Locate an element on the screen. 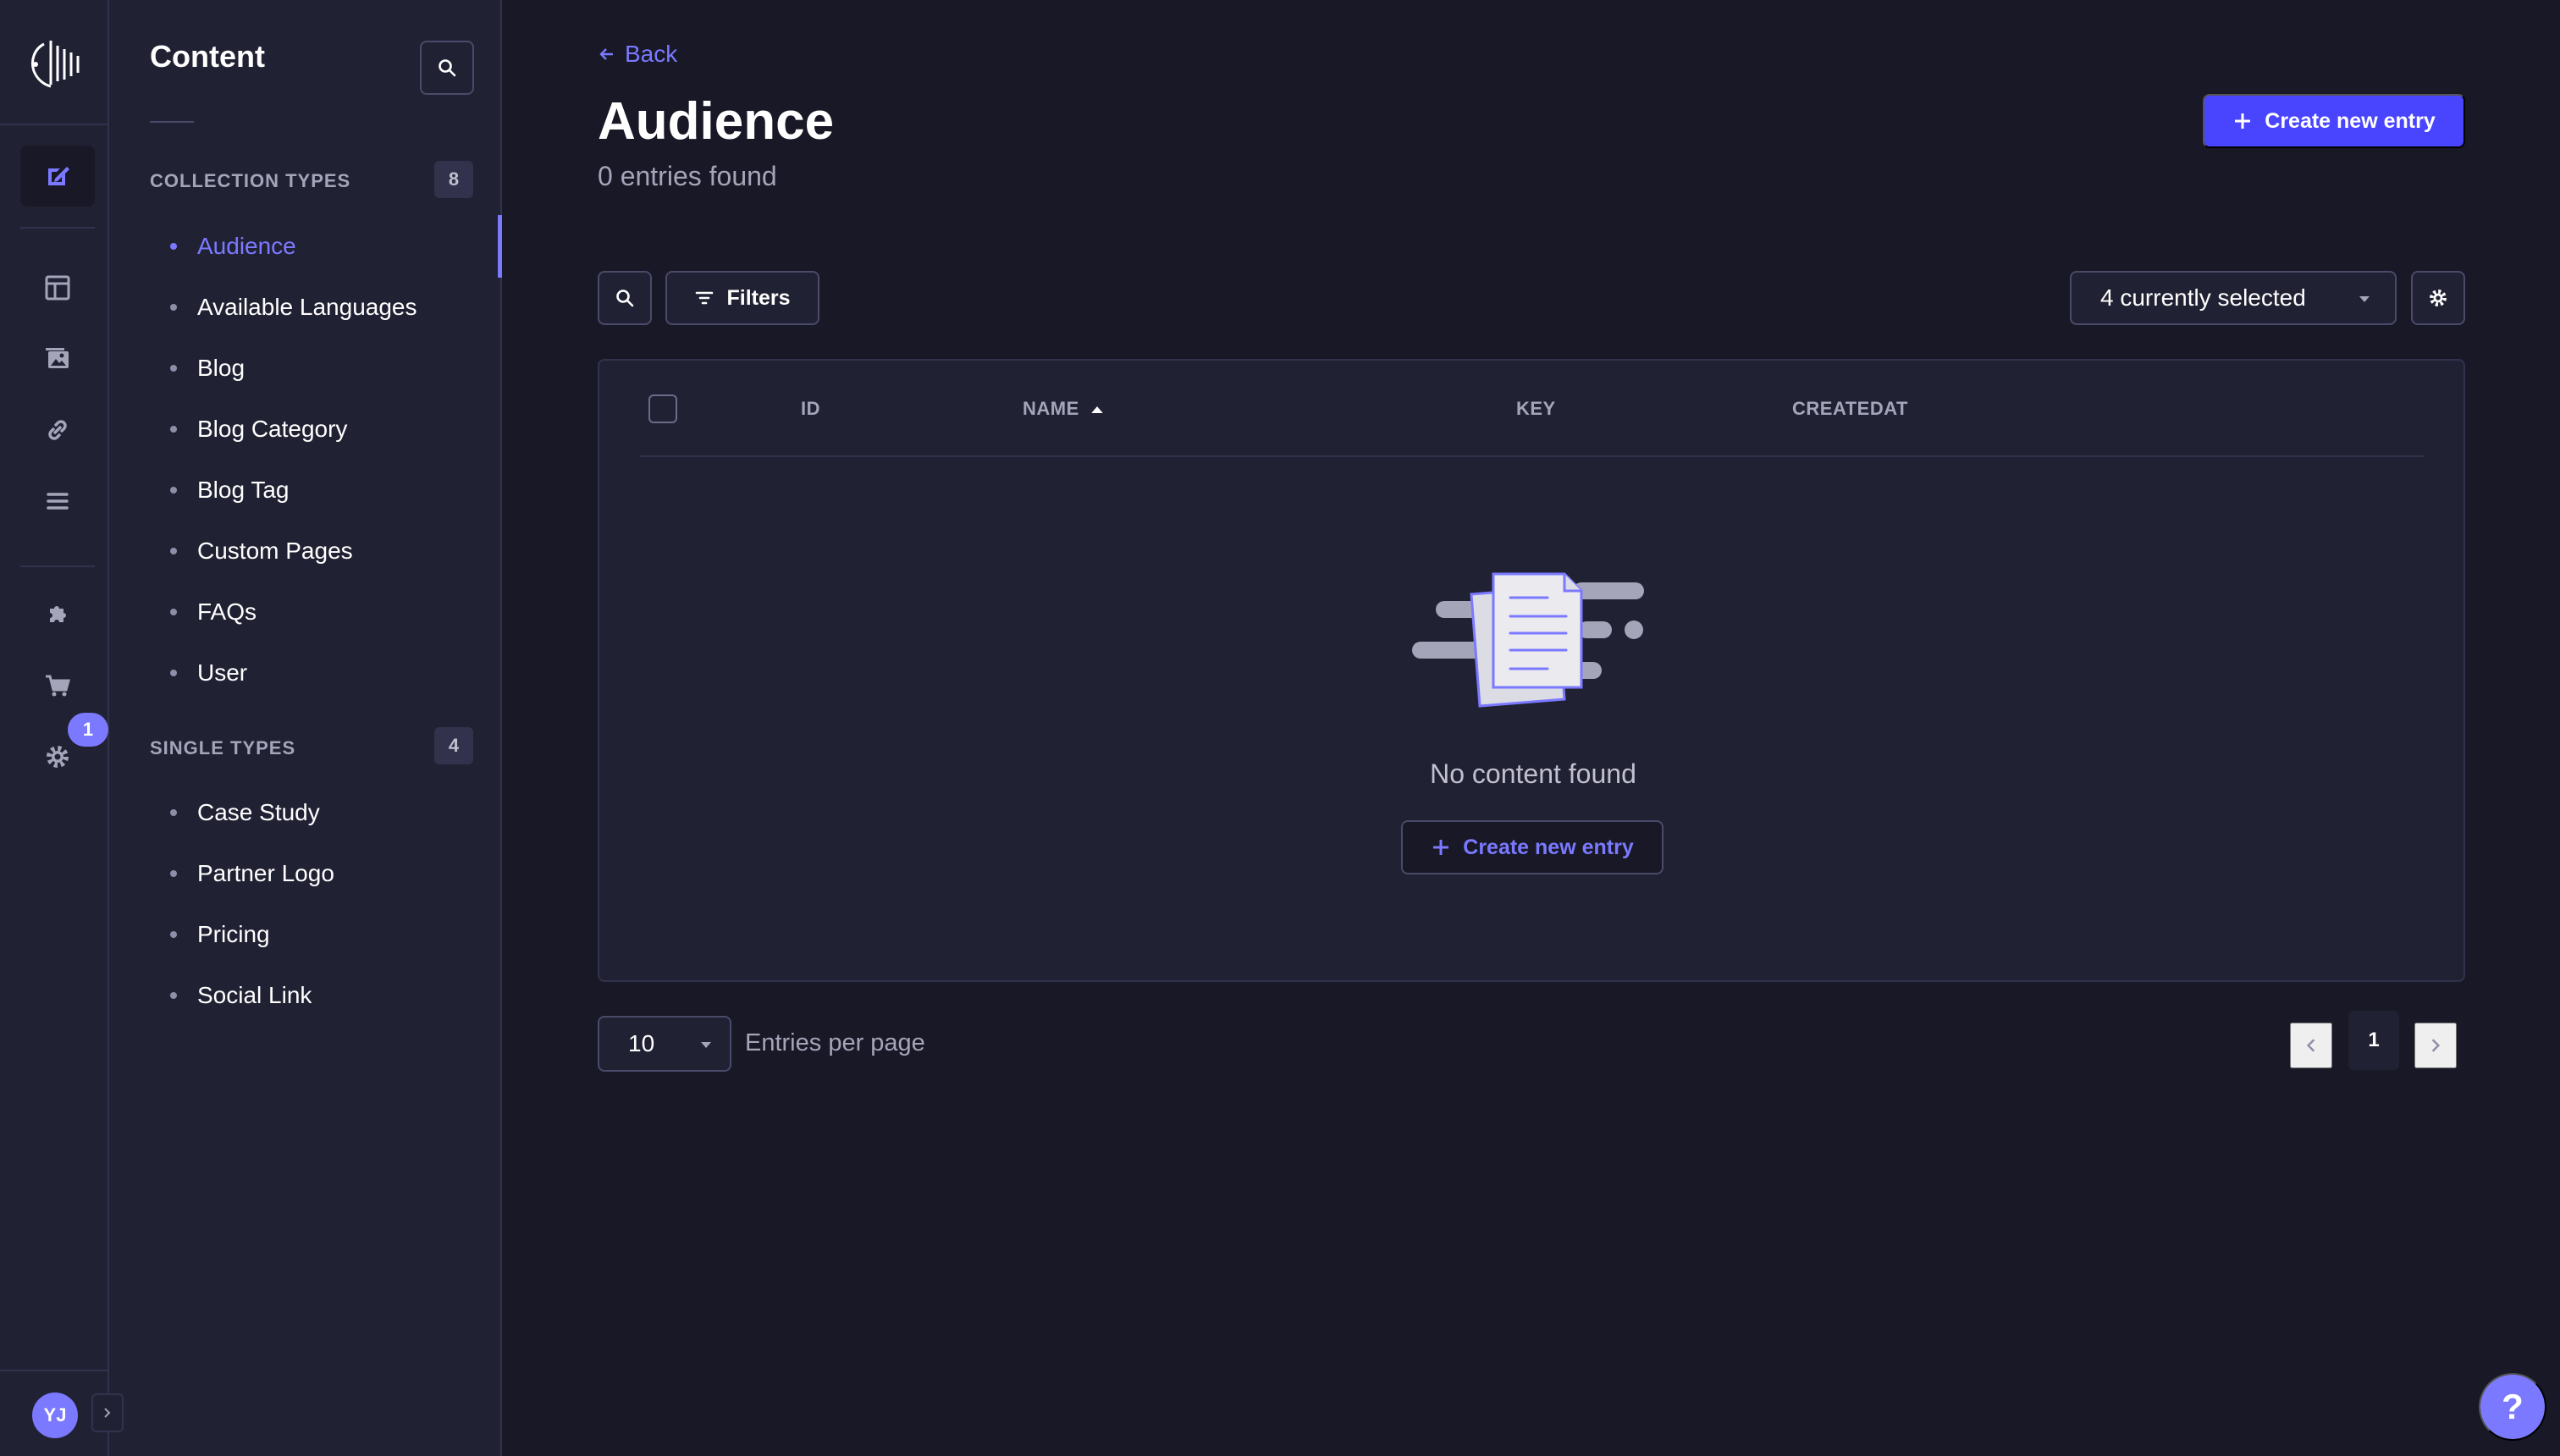 The width and height of the screenshot is (2560, 1456). previous-page-button is located at coordinates (2311, 1045).